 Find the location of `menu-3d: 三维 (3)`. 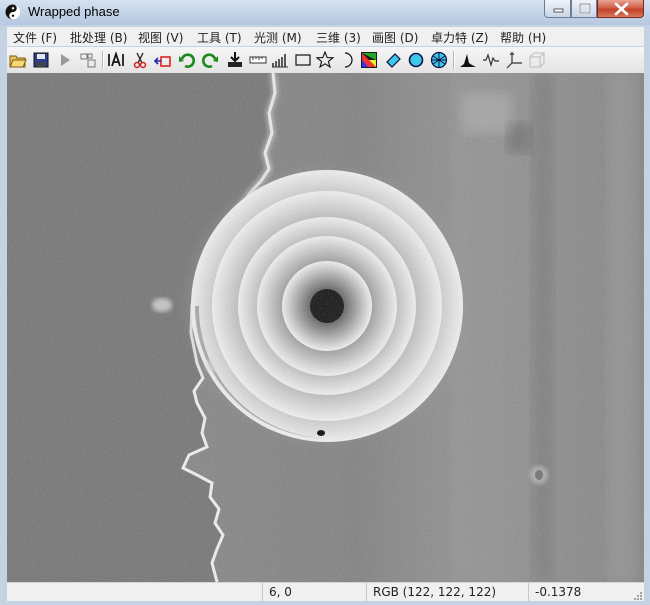

menu-3d: 三维 (3) is located at coordinates (338, 37).